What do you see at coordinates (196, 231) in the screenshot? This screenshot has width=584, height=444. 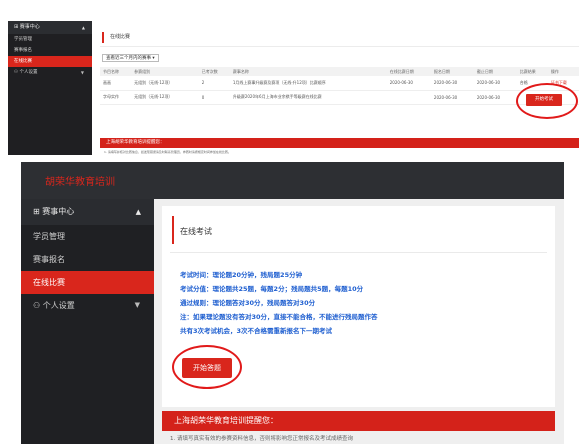 I see `page-title: 在线考试` at bounding box center [196, 231].